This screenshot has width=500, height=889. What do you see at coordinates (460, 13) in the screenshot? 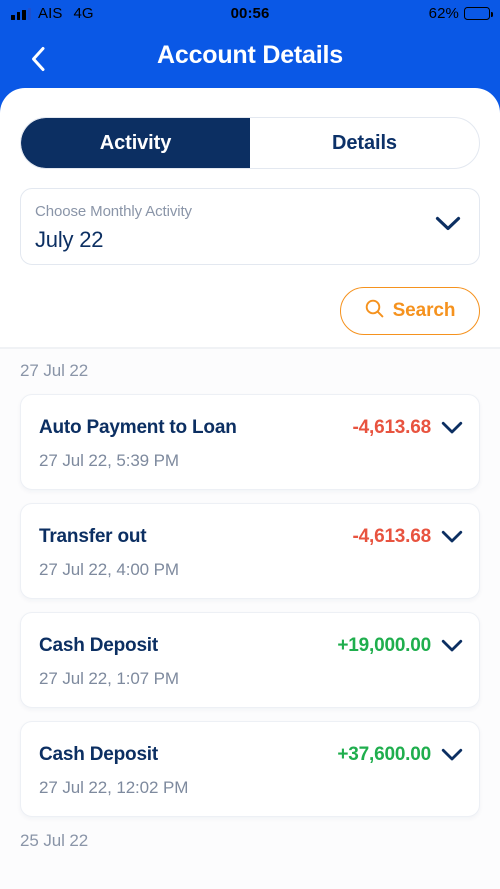
I see `status-bar-right: 62%` at bounding box center [460, 13].